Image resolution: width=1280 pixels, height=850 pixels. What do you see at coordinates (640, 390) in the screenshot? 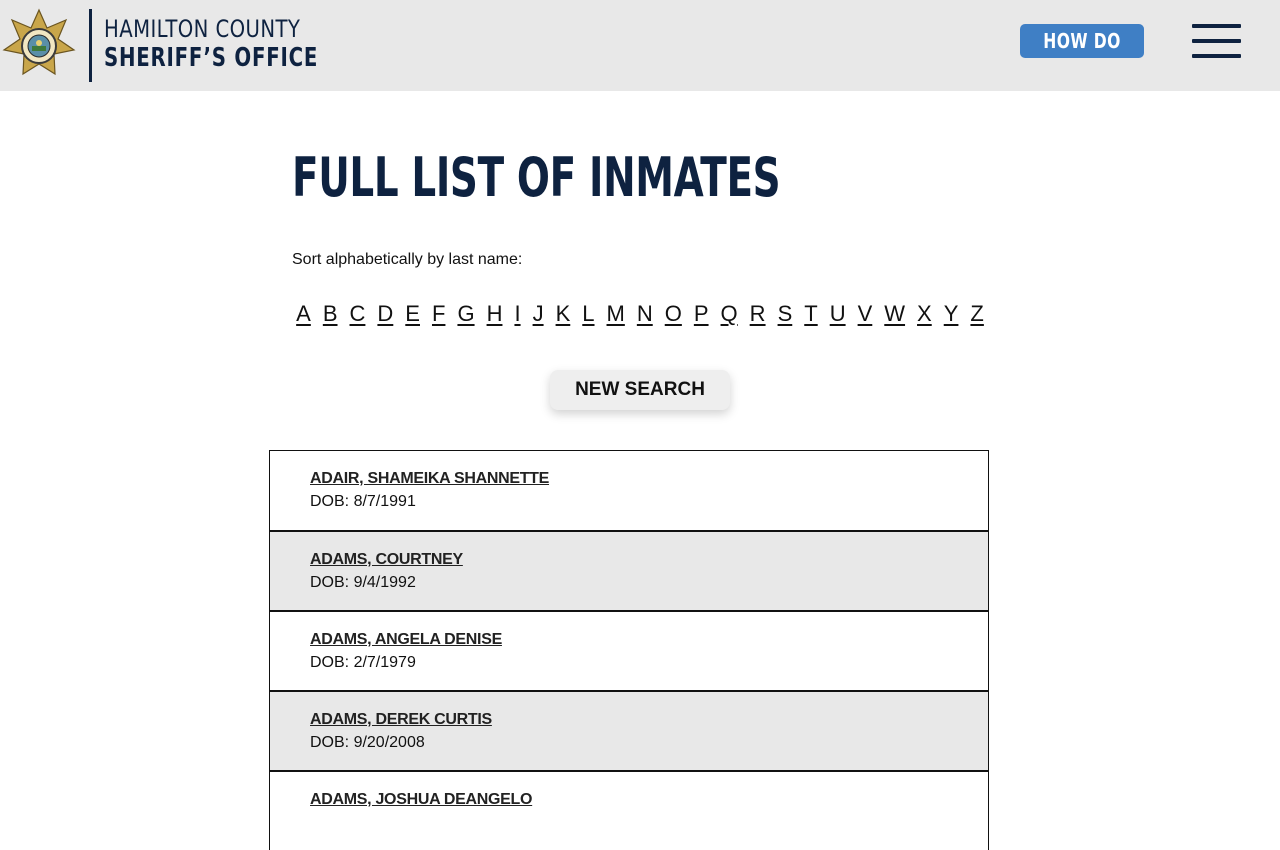
I see `new-search-button: NEW SEARCH` at bounding box center [640, 390].